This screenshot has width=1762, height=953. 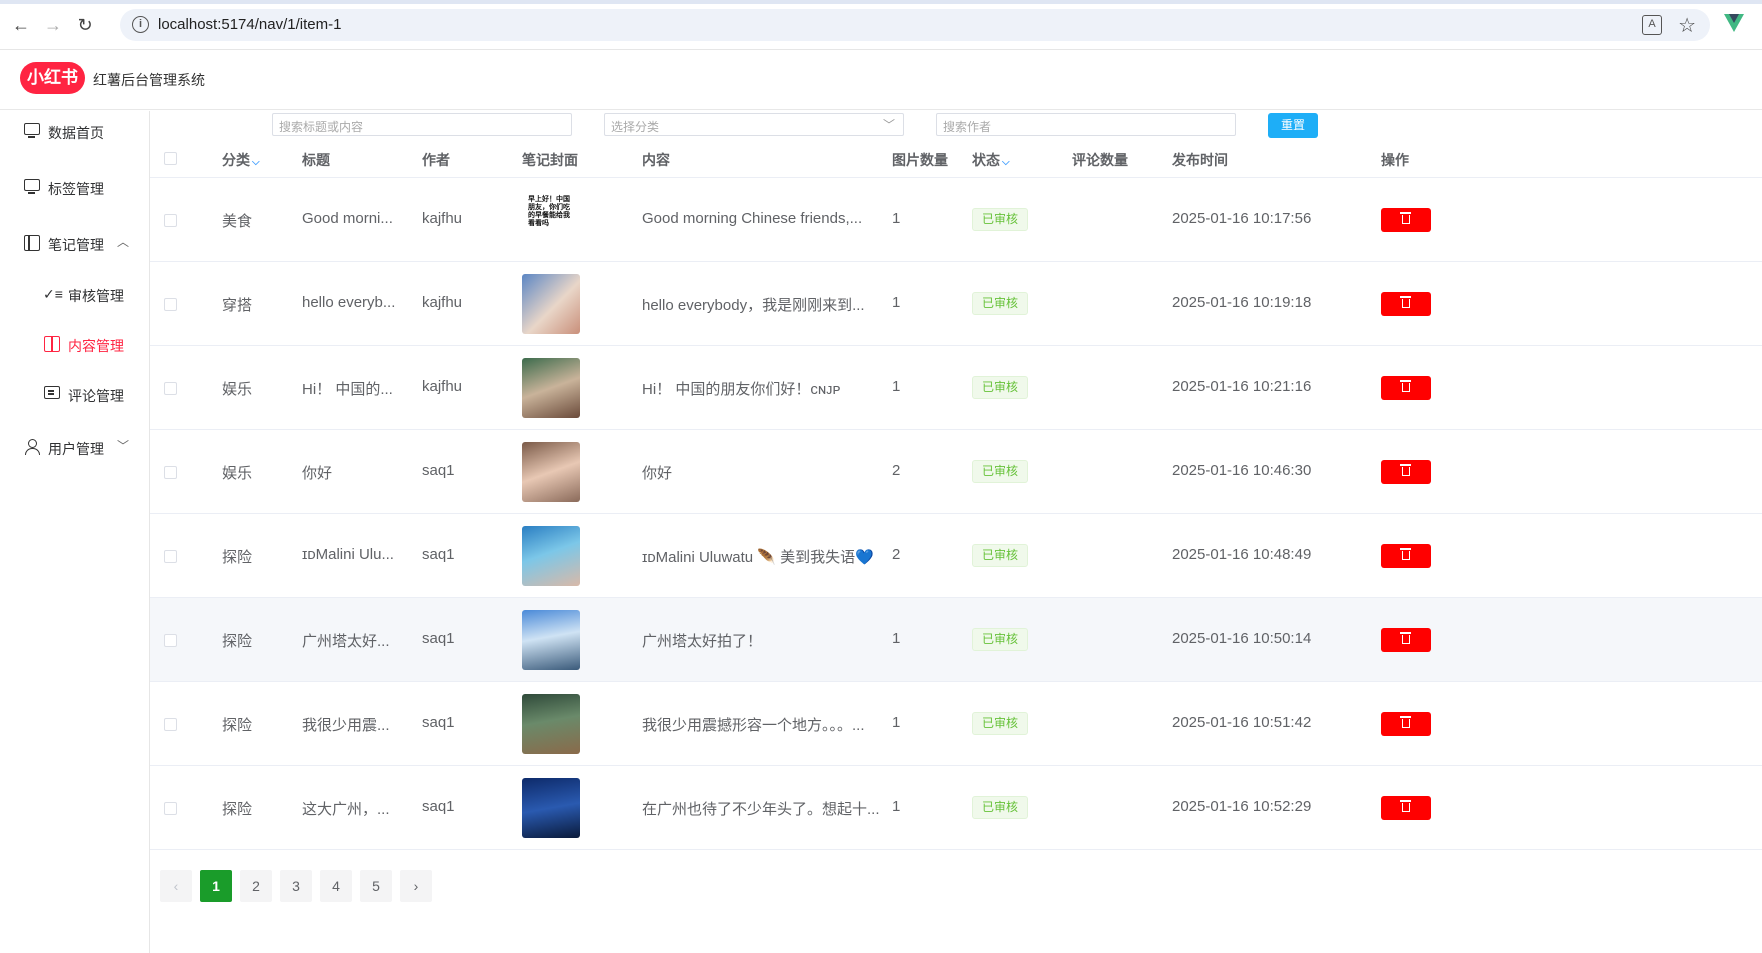 I want to click on search-input: 搜索标题或内容, so click(x=422, y=124).